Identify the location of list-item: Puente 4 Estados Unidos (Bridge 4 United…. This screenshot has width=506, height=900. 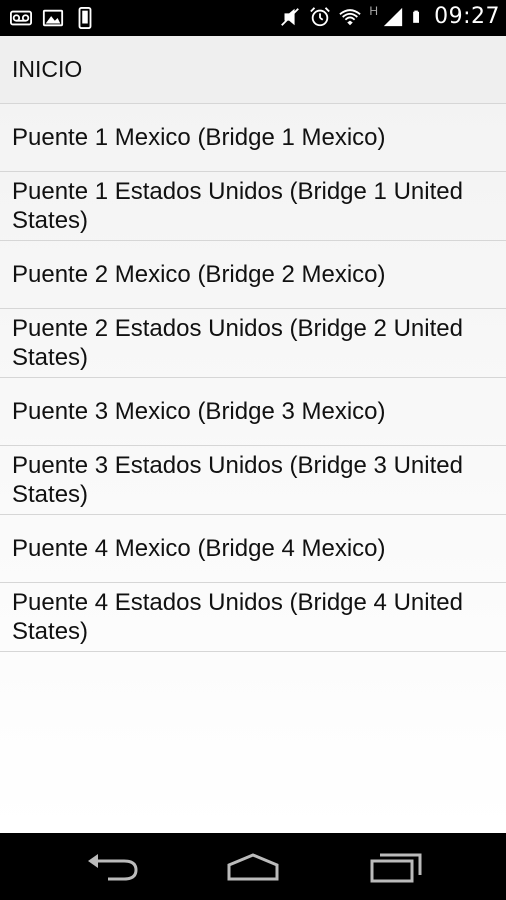
(253, 617).